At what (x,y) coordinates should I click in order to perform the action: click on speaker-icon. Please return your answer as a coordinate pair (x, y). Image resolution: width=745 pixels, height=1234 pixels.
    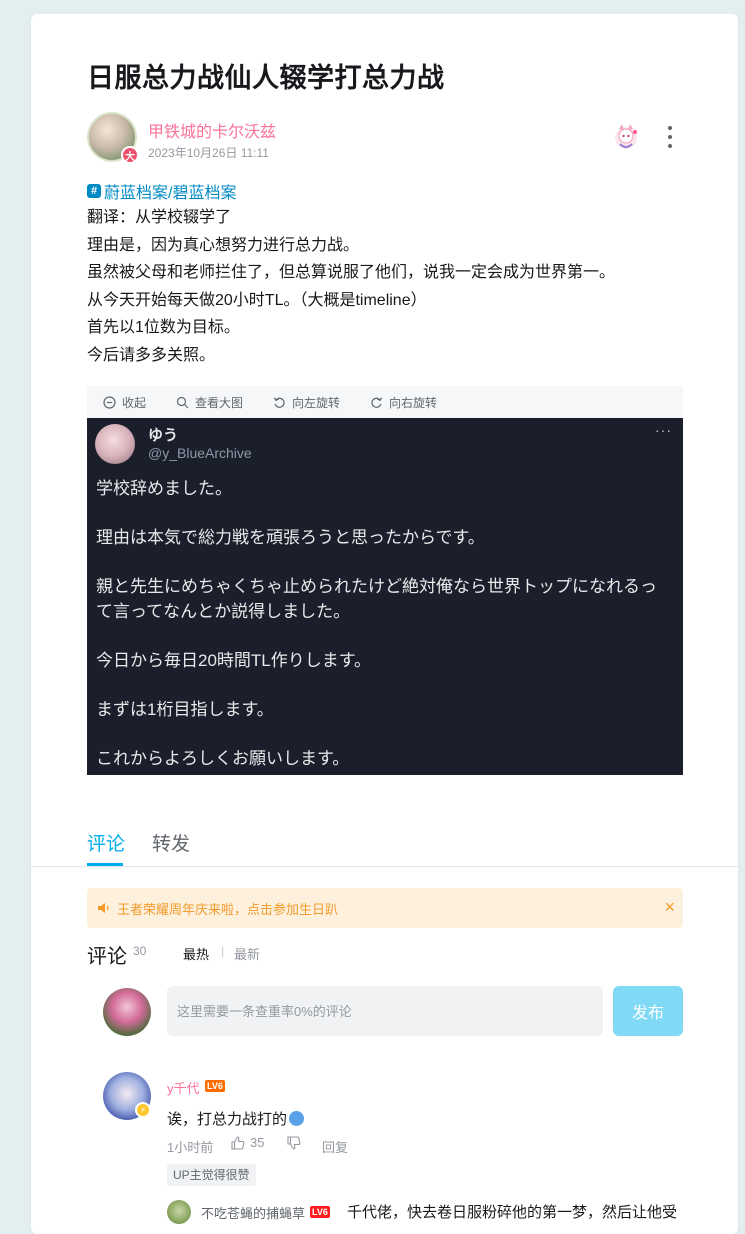
    Looking at the image, I should click on (104, 908).